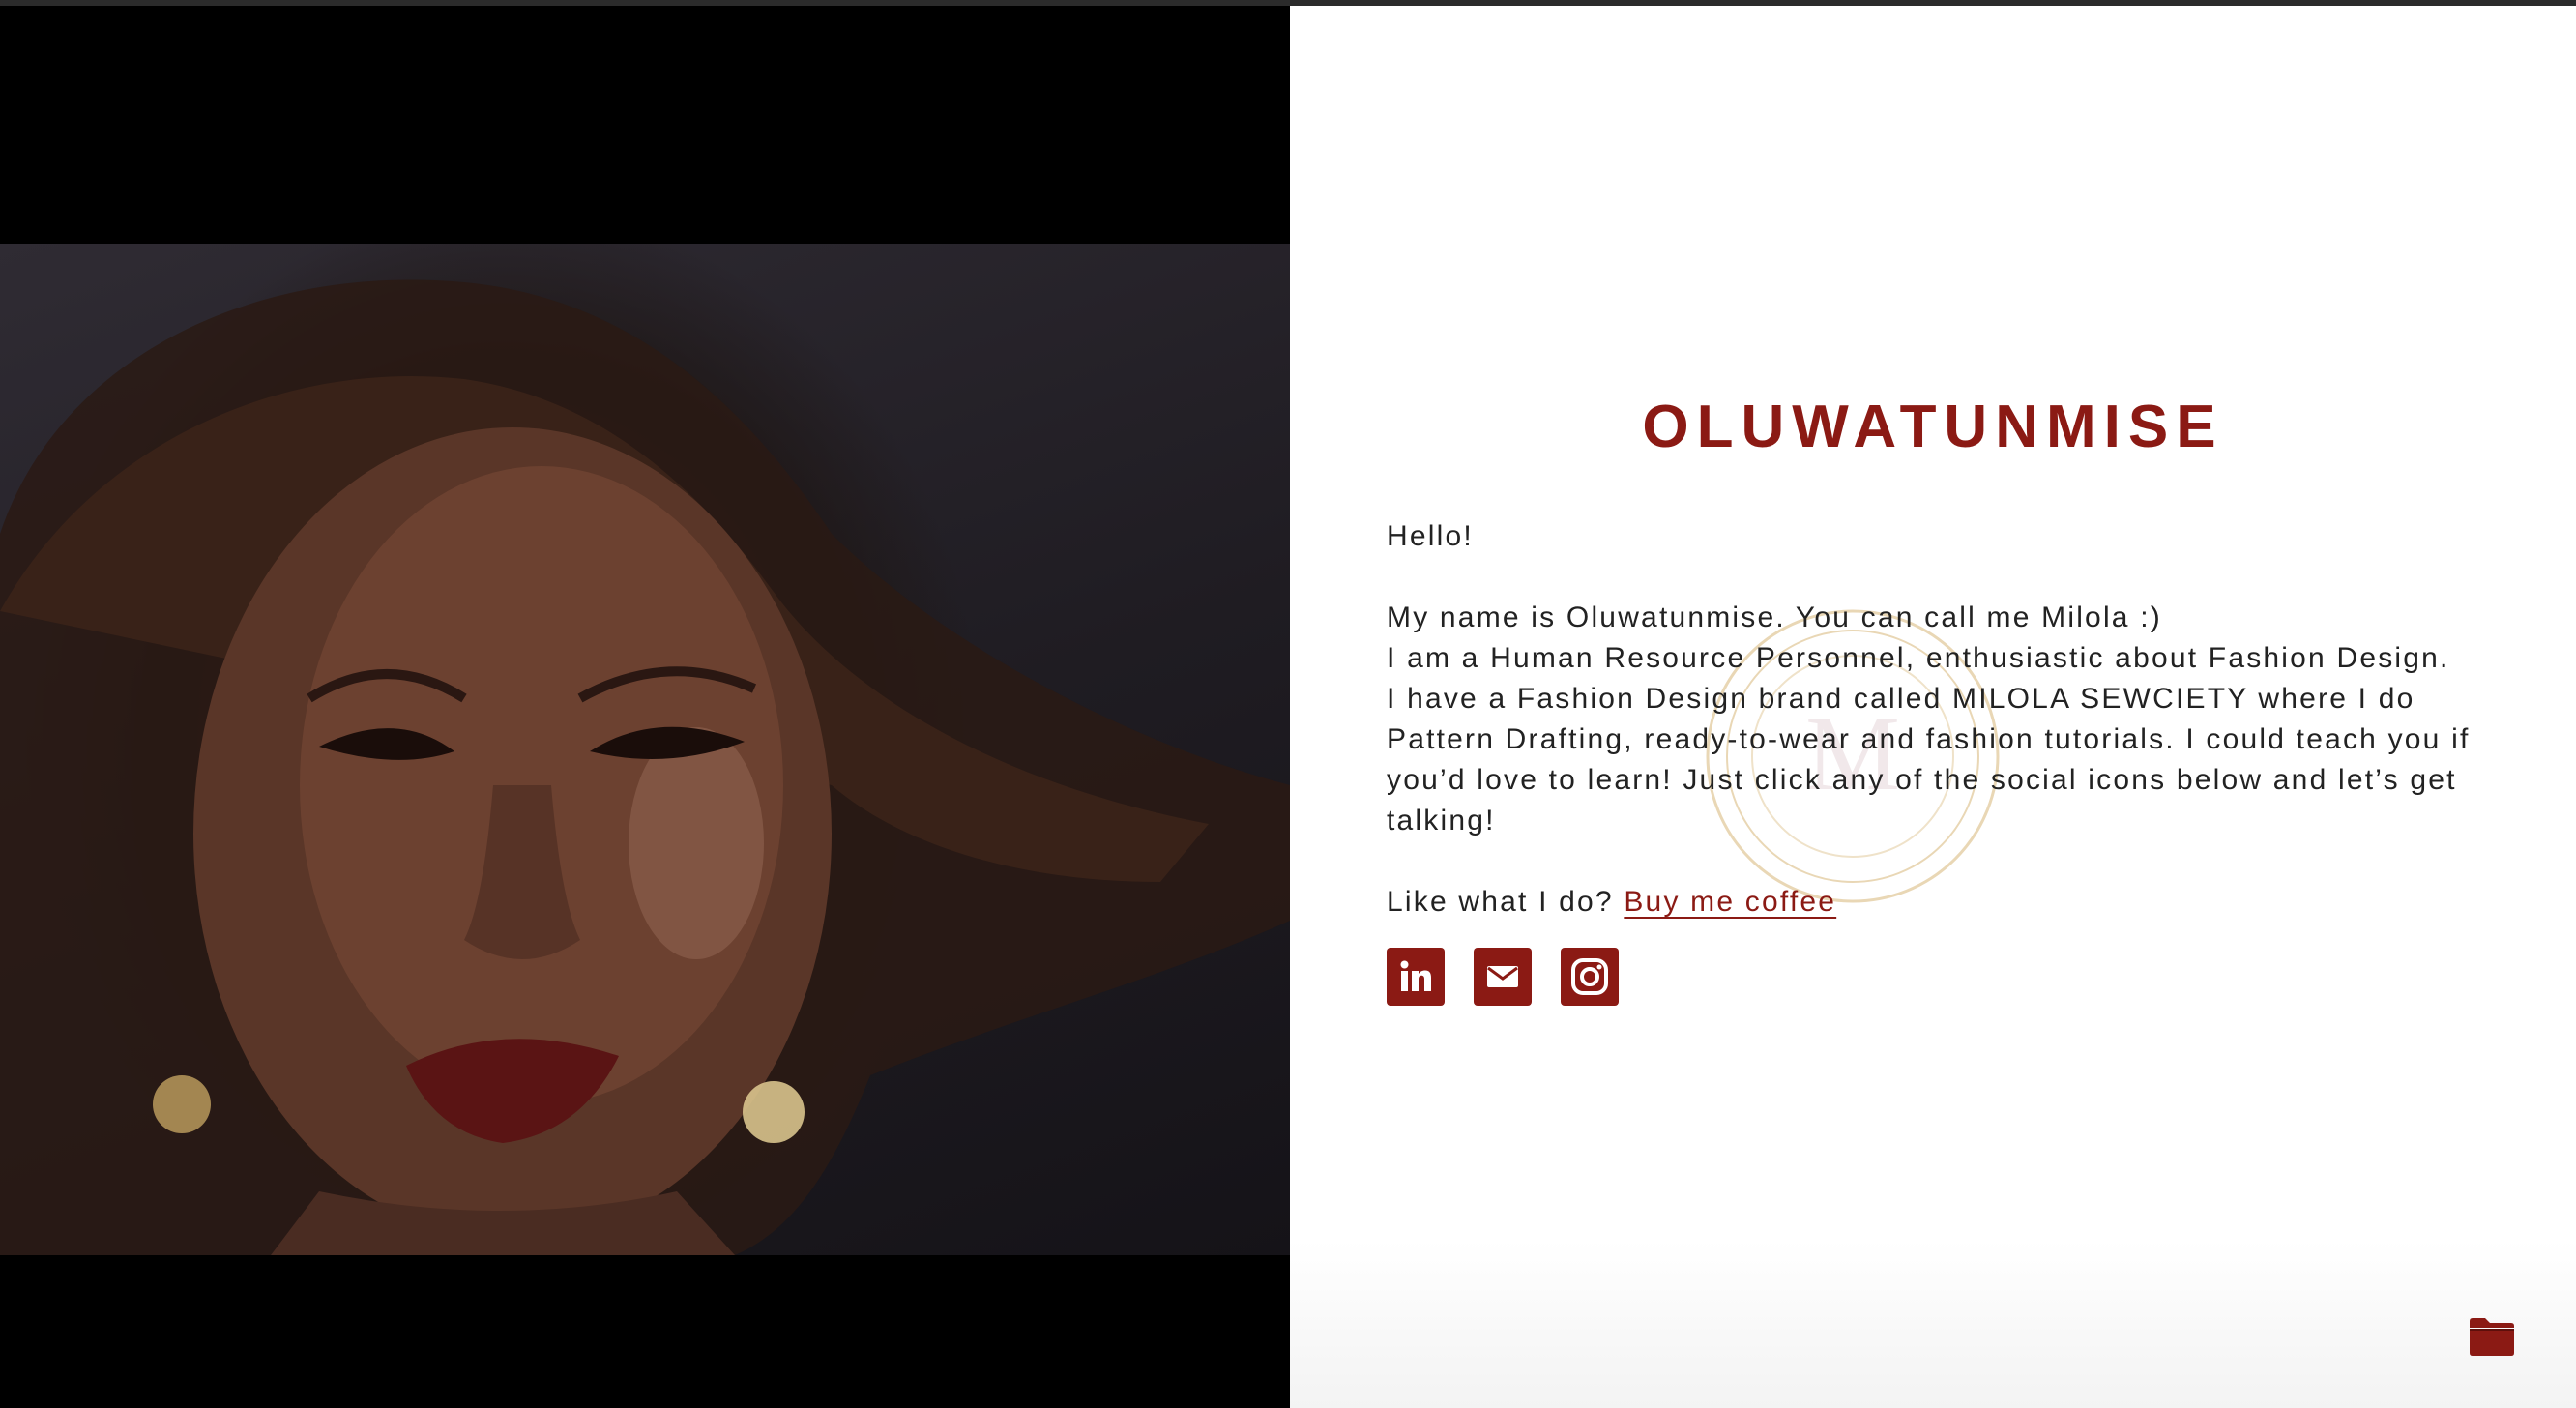 The height and width of the screenshot is (1408, 2576). I want to click on instagram-icon, so click(1589, 977).